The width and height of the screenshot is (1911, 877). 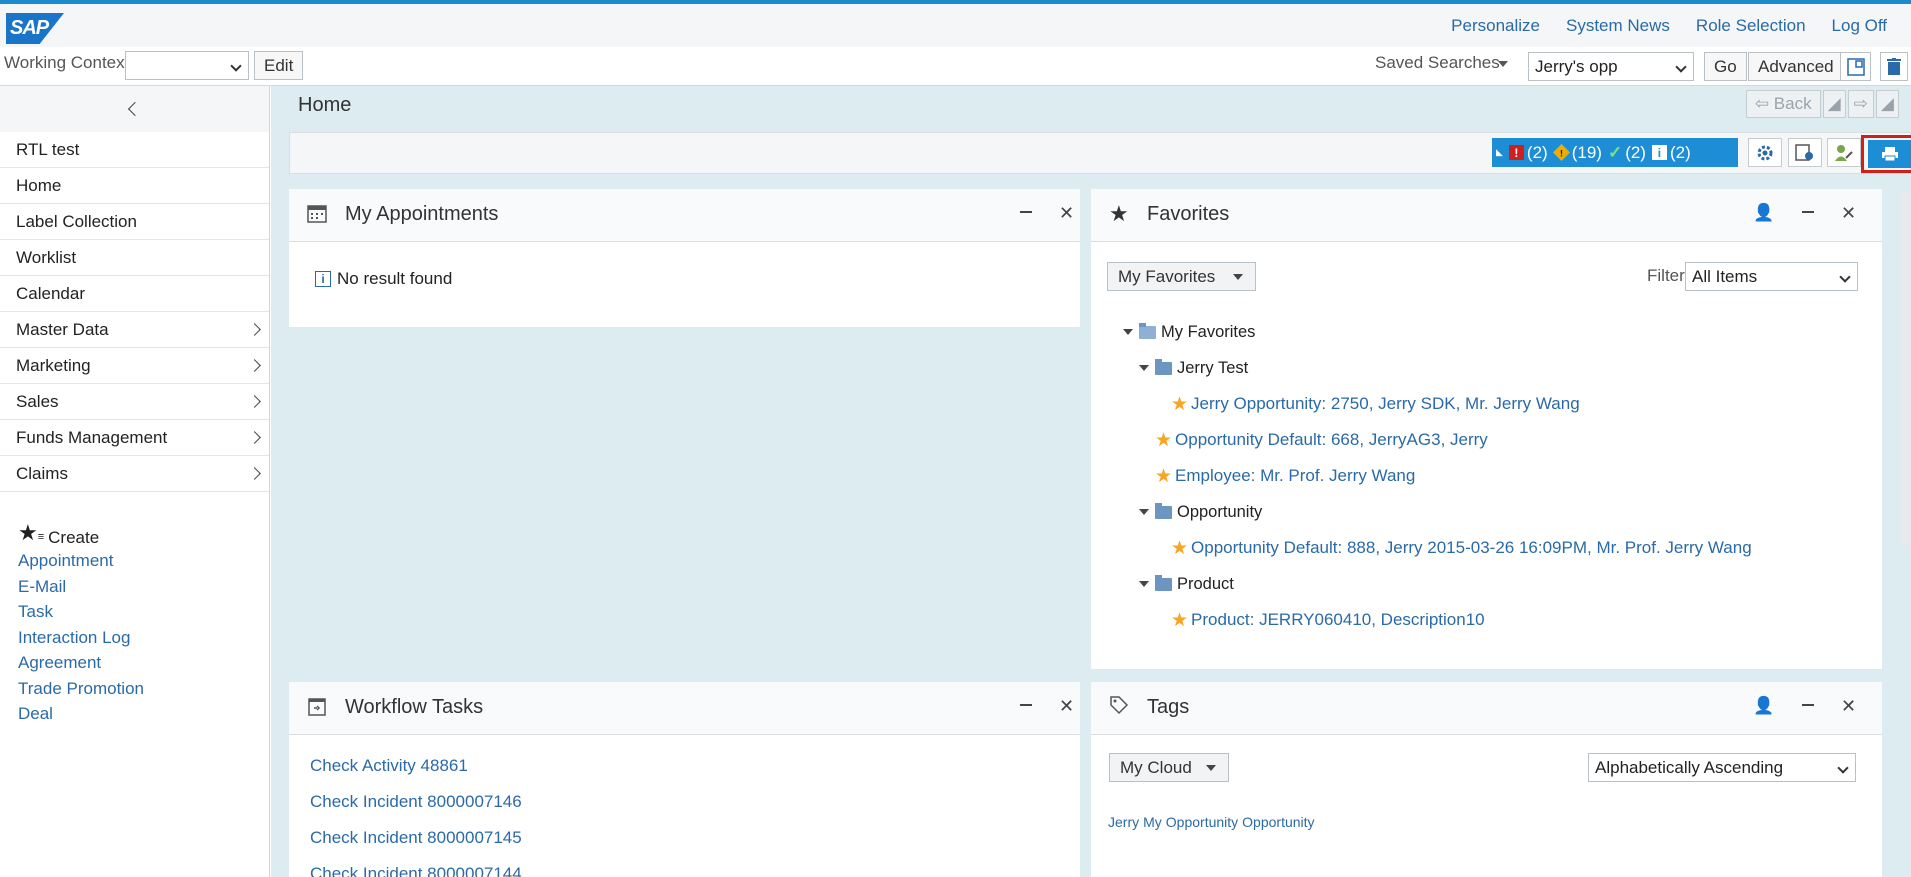 What do you see at coordinates (422, 214) in the screenshot?
I see `appointments-title: My Appointments` at bounding box center [422, 214].